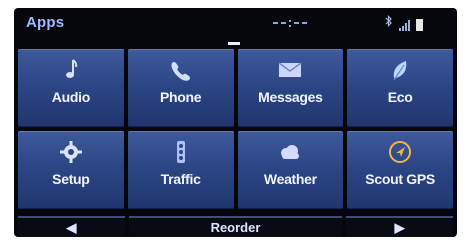 This screenshot has height=245, width=471. I want to click on app-tile-traffic: Traffic, so click(180, 170).